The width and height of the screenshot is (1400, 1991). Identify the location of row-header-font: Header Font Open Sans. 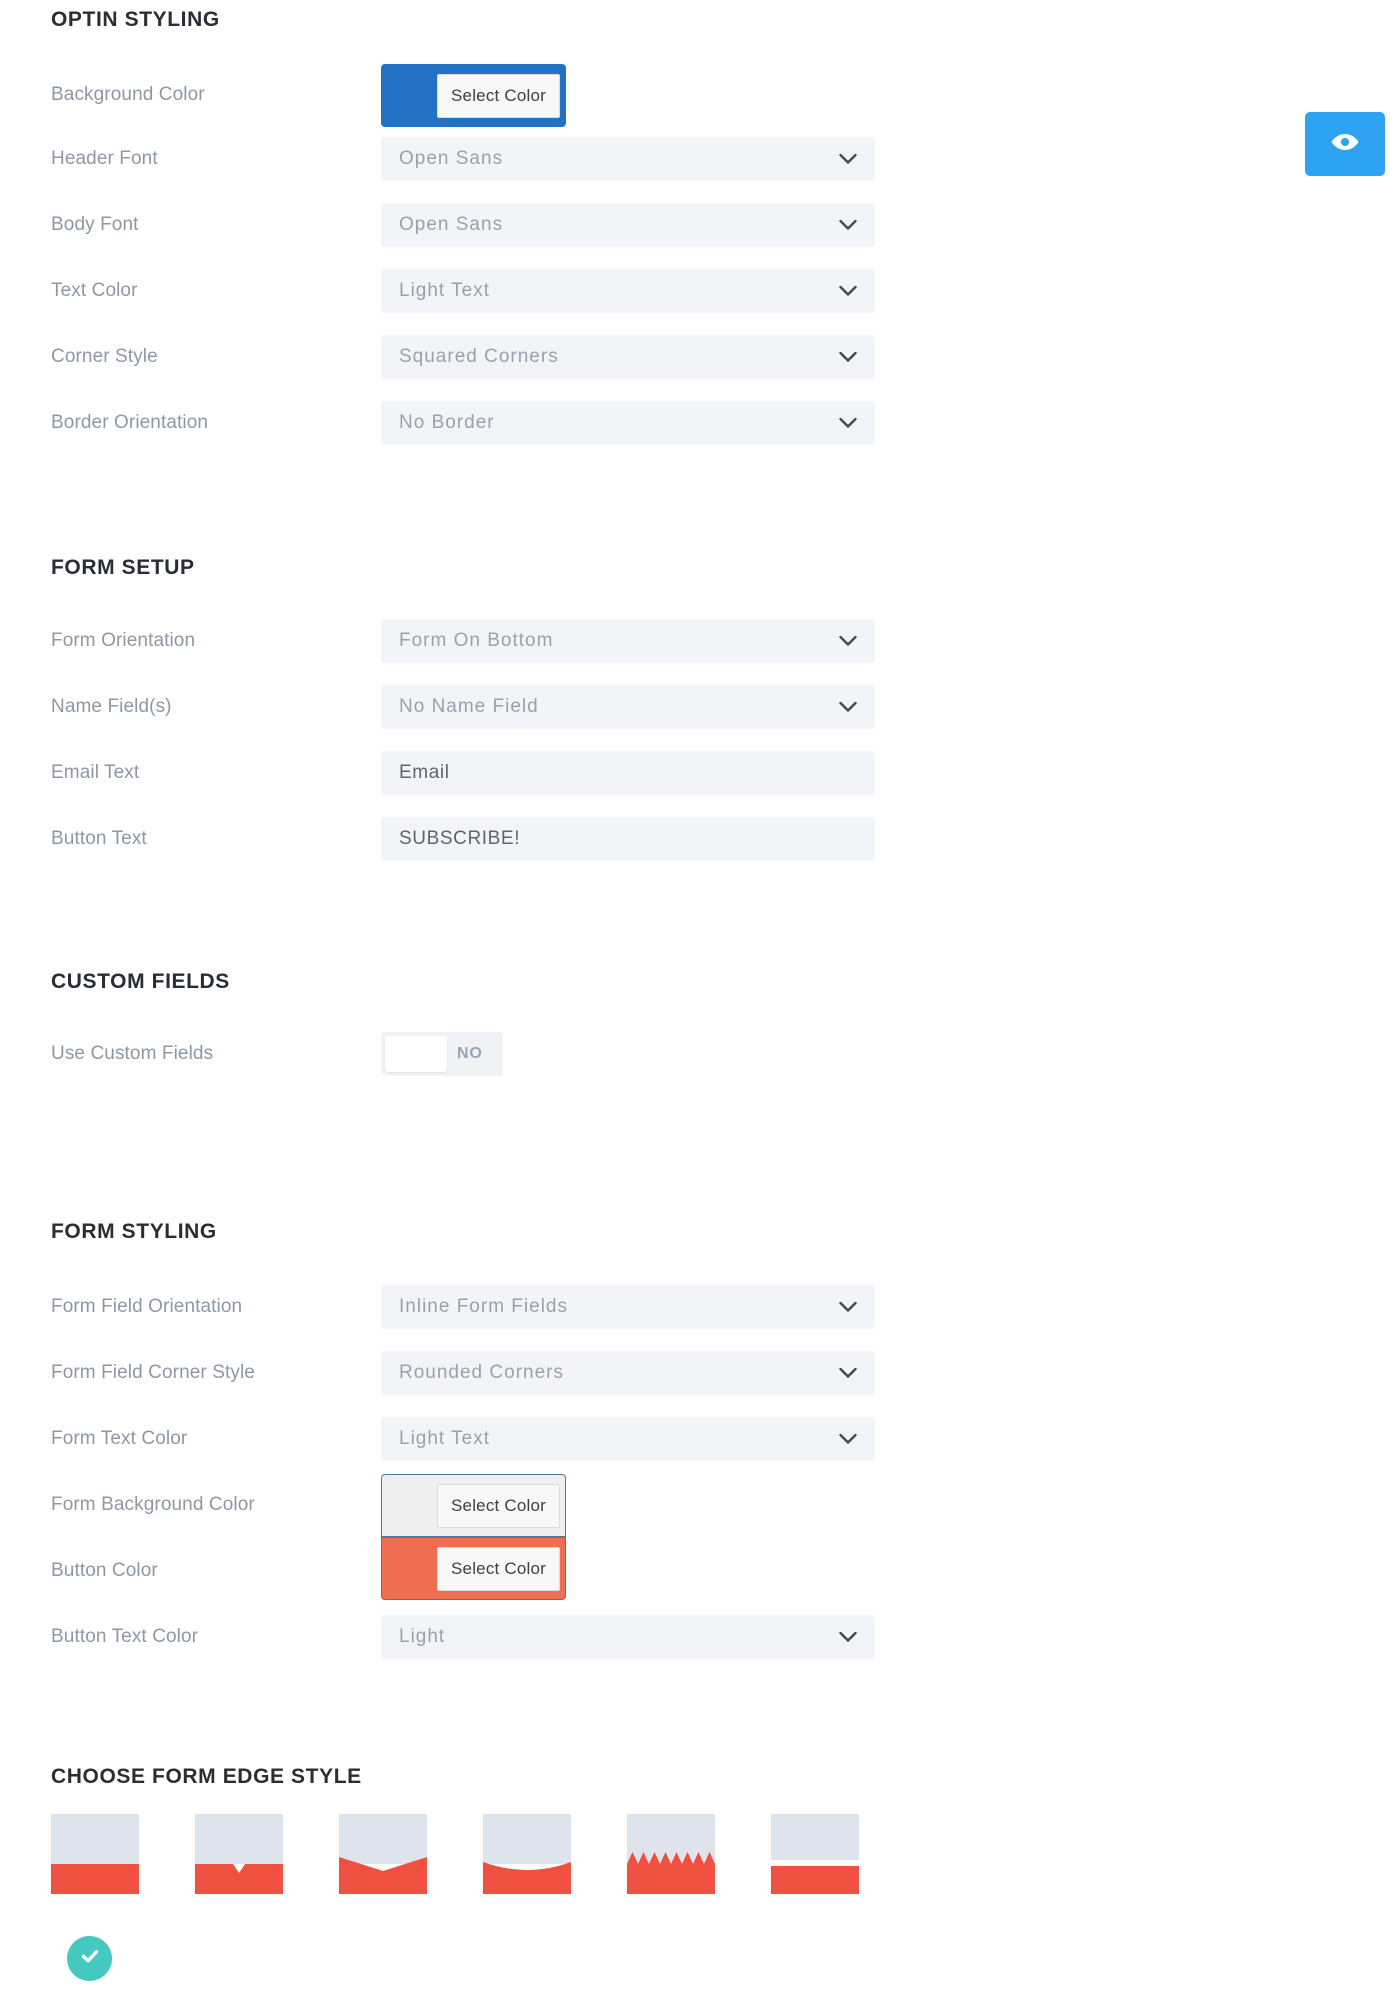
(700, 159).